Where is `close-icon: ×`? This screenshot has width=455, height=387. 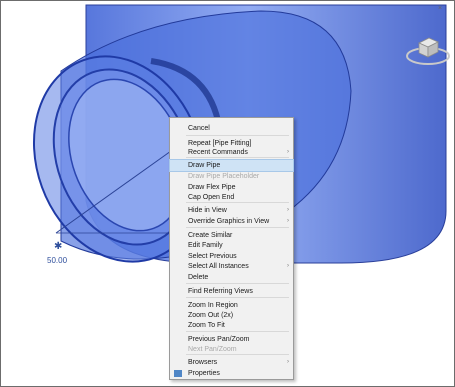
close-icon: × is located at coordinates (440, 8).